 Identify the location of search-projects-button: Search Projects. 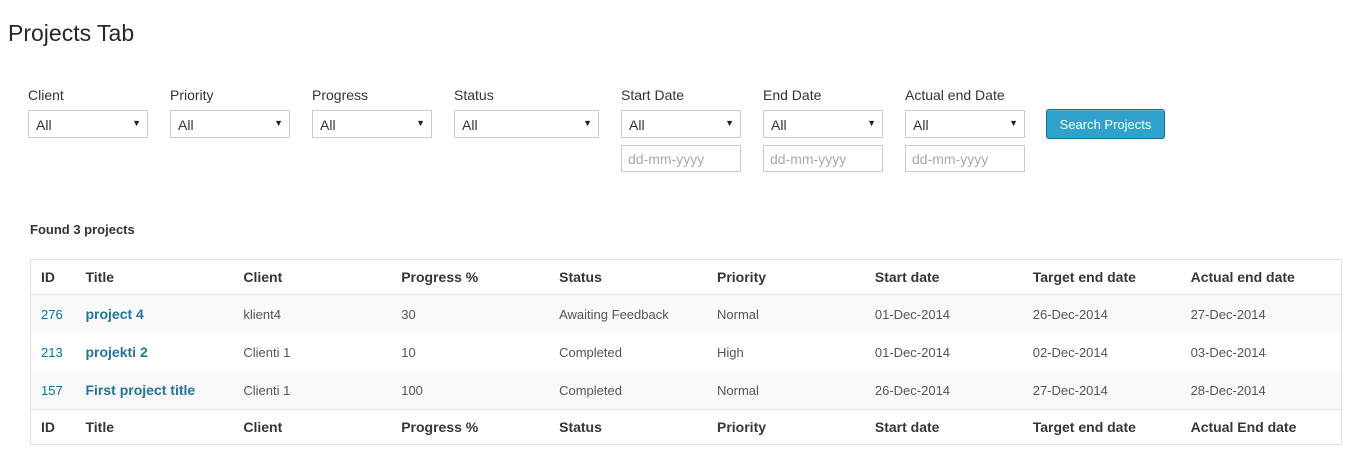
(1105, 124).